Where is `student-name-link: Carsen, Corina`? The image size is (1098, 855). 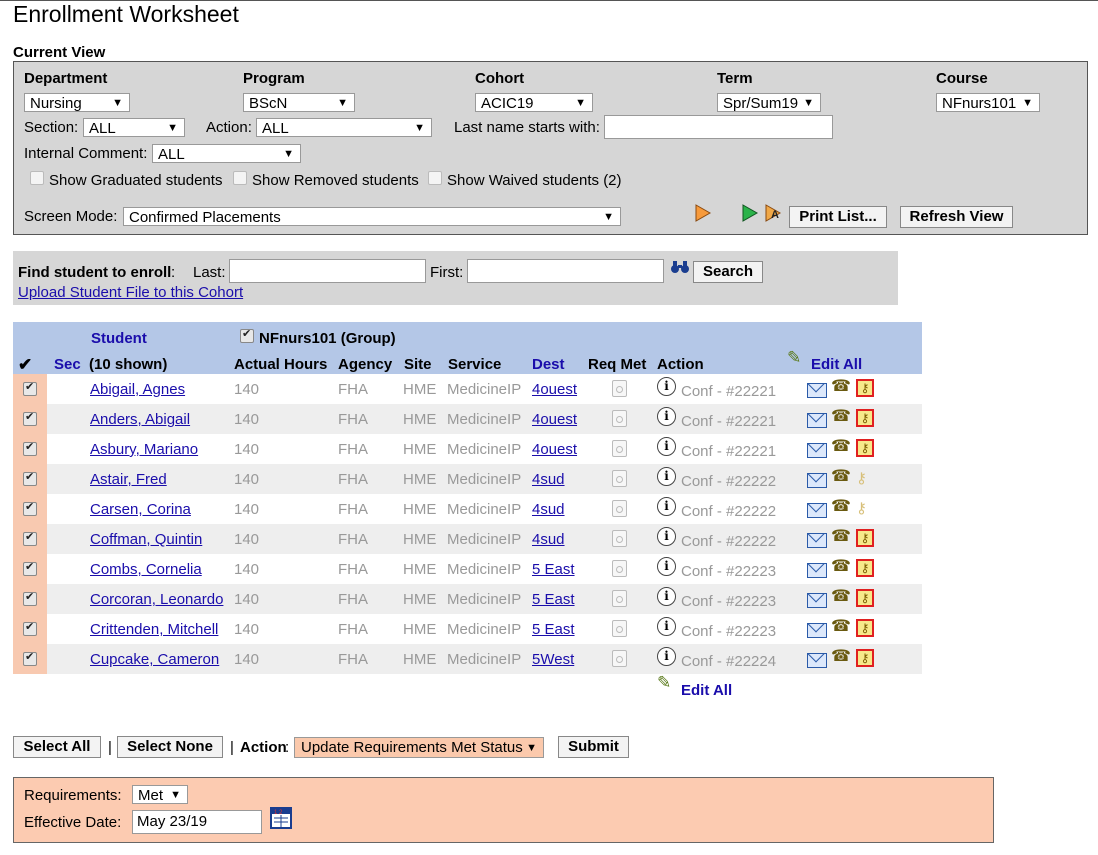
student-name-link: Carsen, Corina is located at coordinates (140, 509).